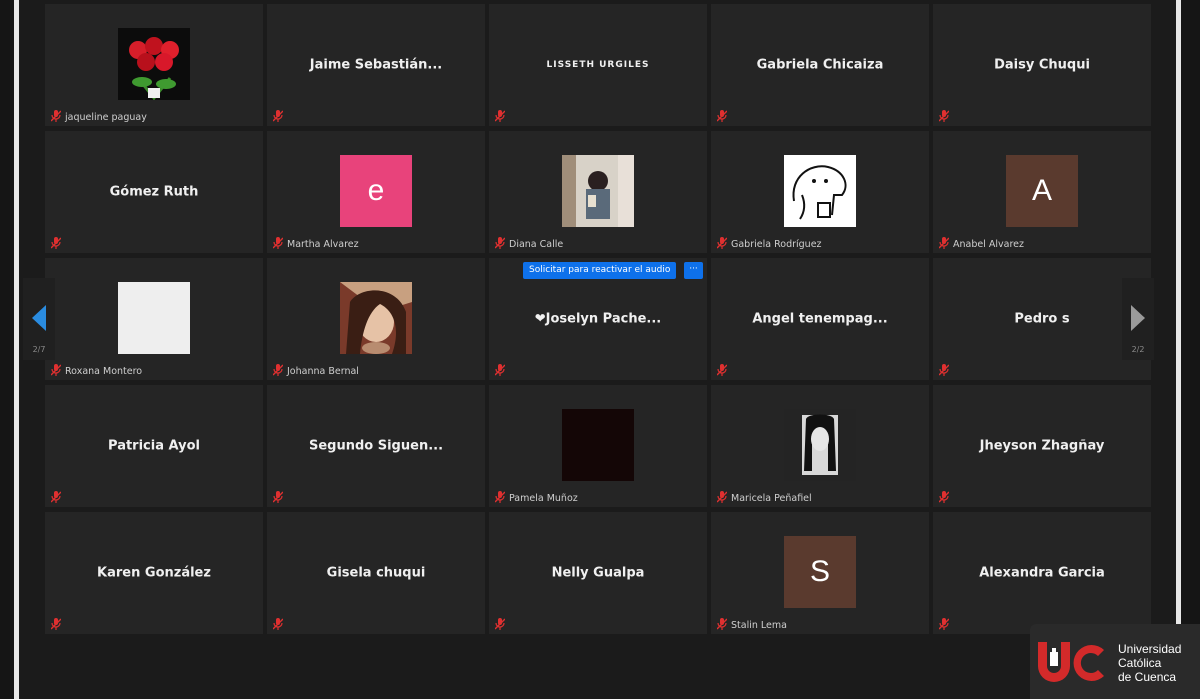 This screenshot has height=699, width=1200. I want to click on participant-tile: Gisela chuqui, so click(376, 573).